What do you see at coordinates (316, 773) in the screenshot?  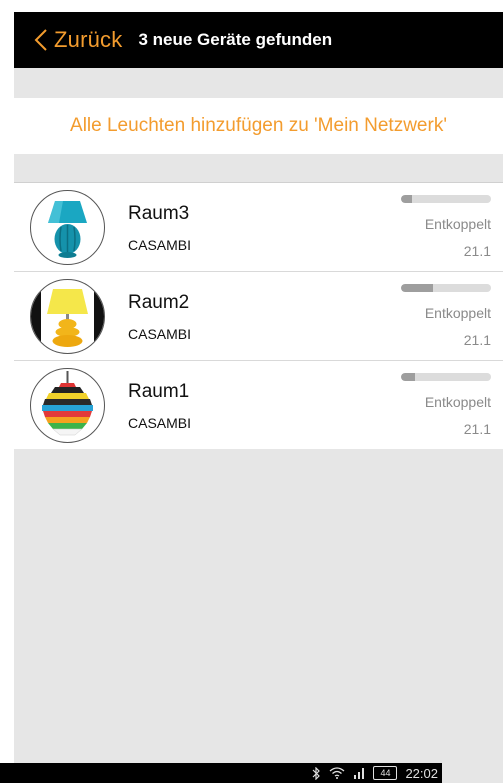 I see `bluetooth-icon` at bounding box center [316, 773].